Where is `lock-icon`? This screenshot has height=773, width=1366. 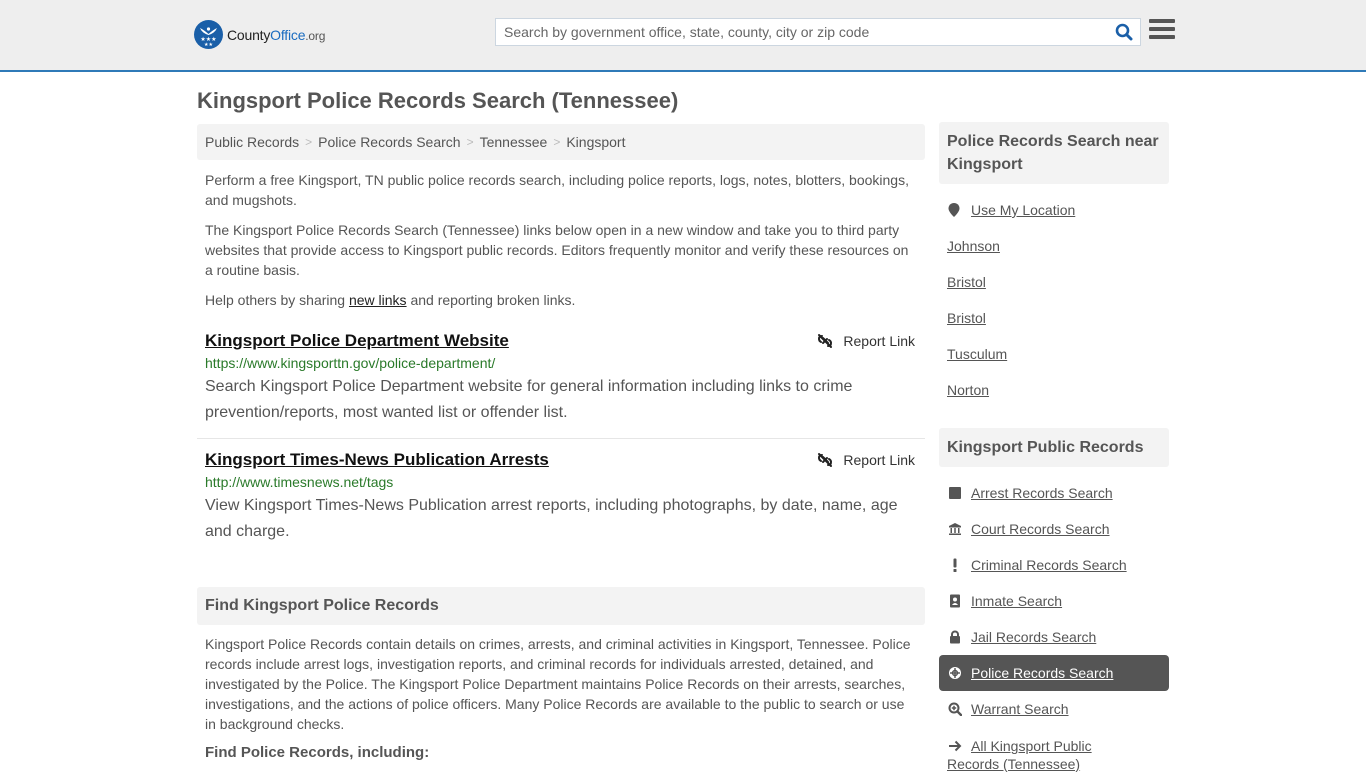 lock-icon is located at coordinates (955, 637).